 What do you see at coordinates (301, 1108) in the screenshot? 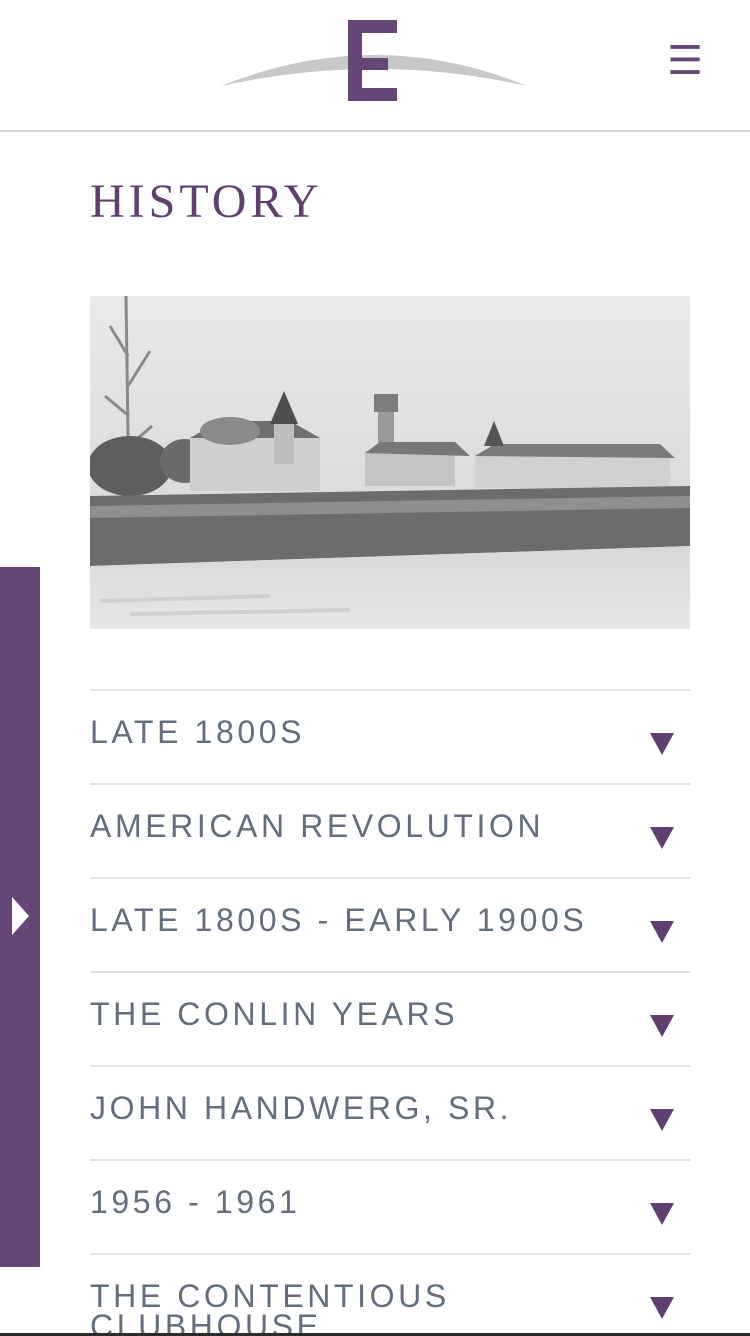
I see `accordion-label: JOHN HANDWERG, SR.` at bounding box center [301, 1108].